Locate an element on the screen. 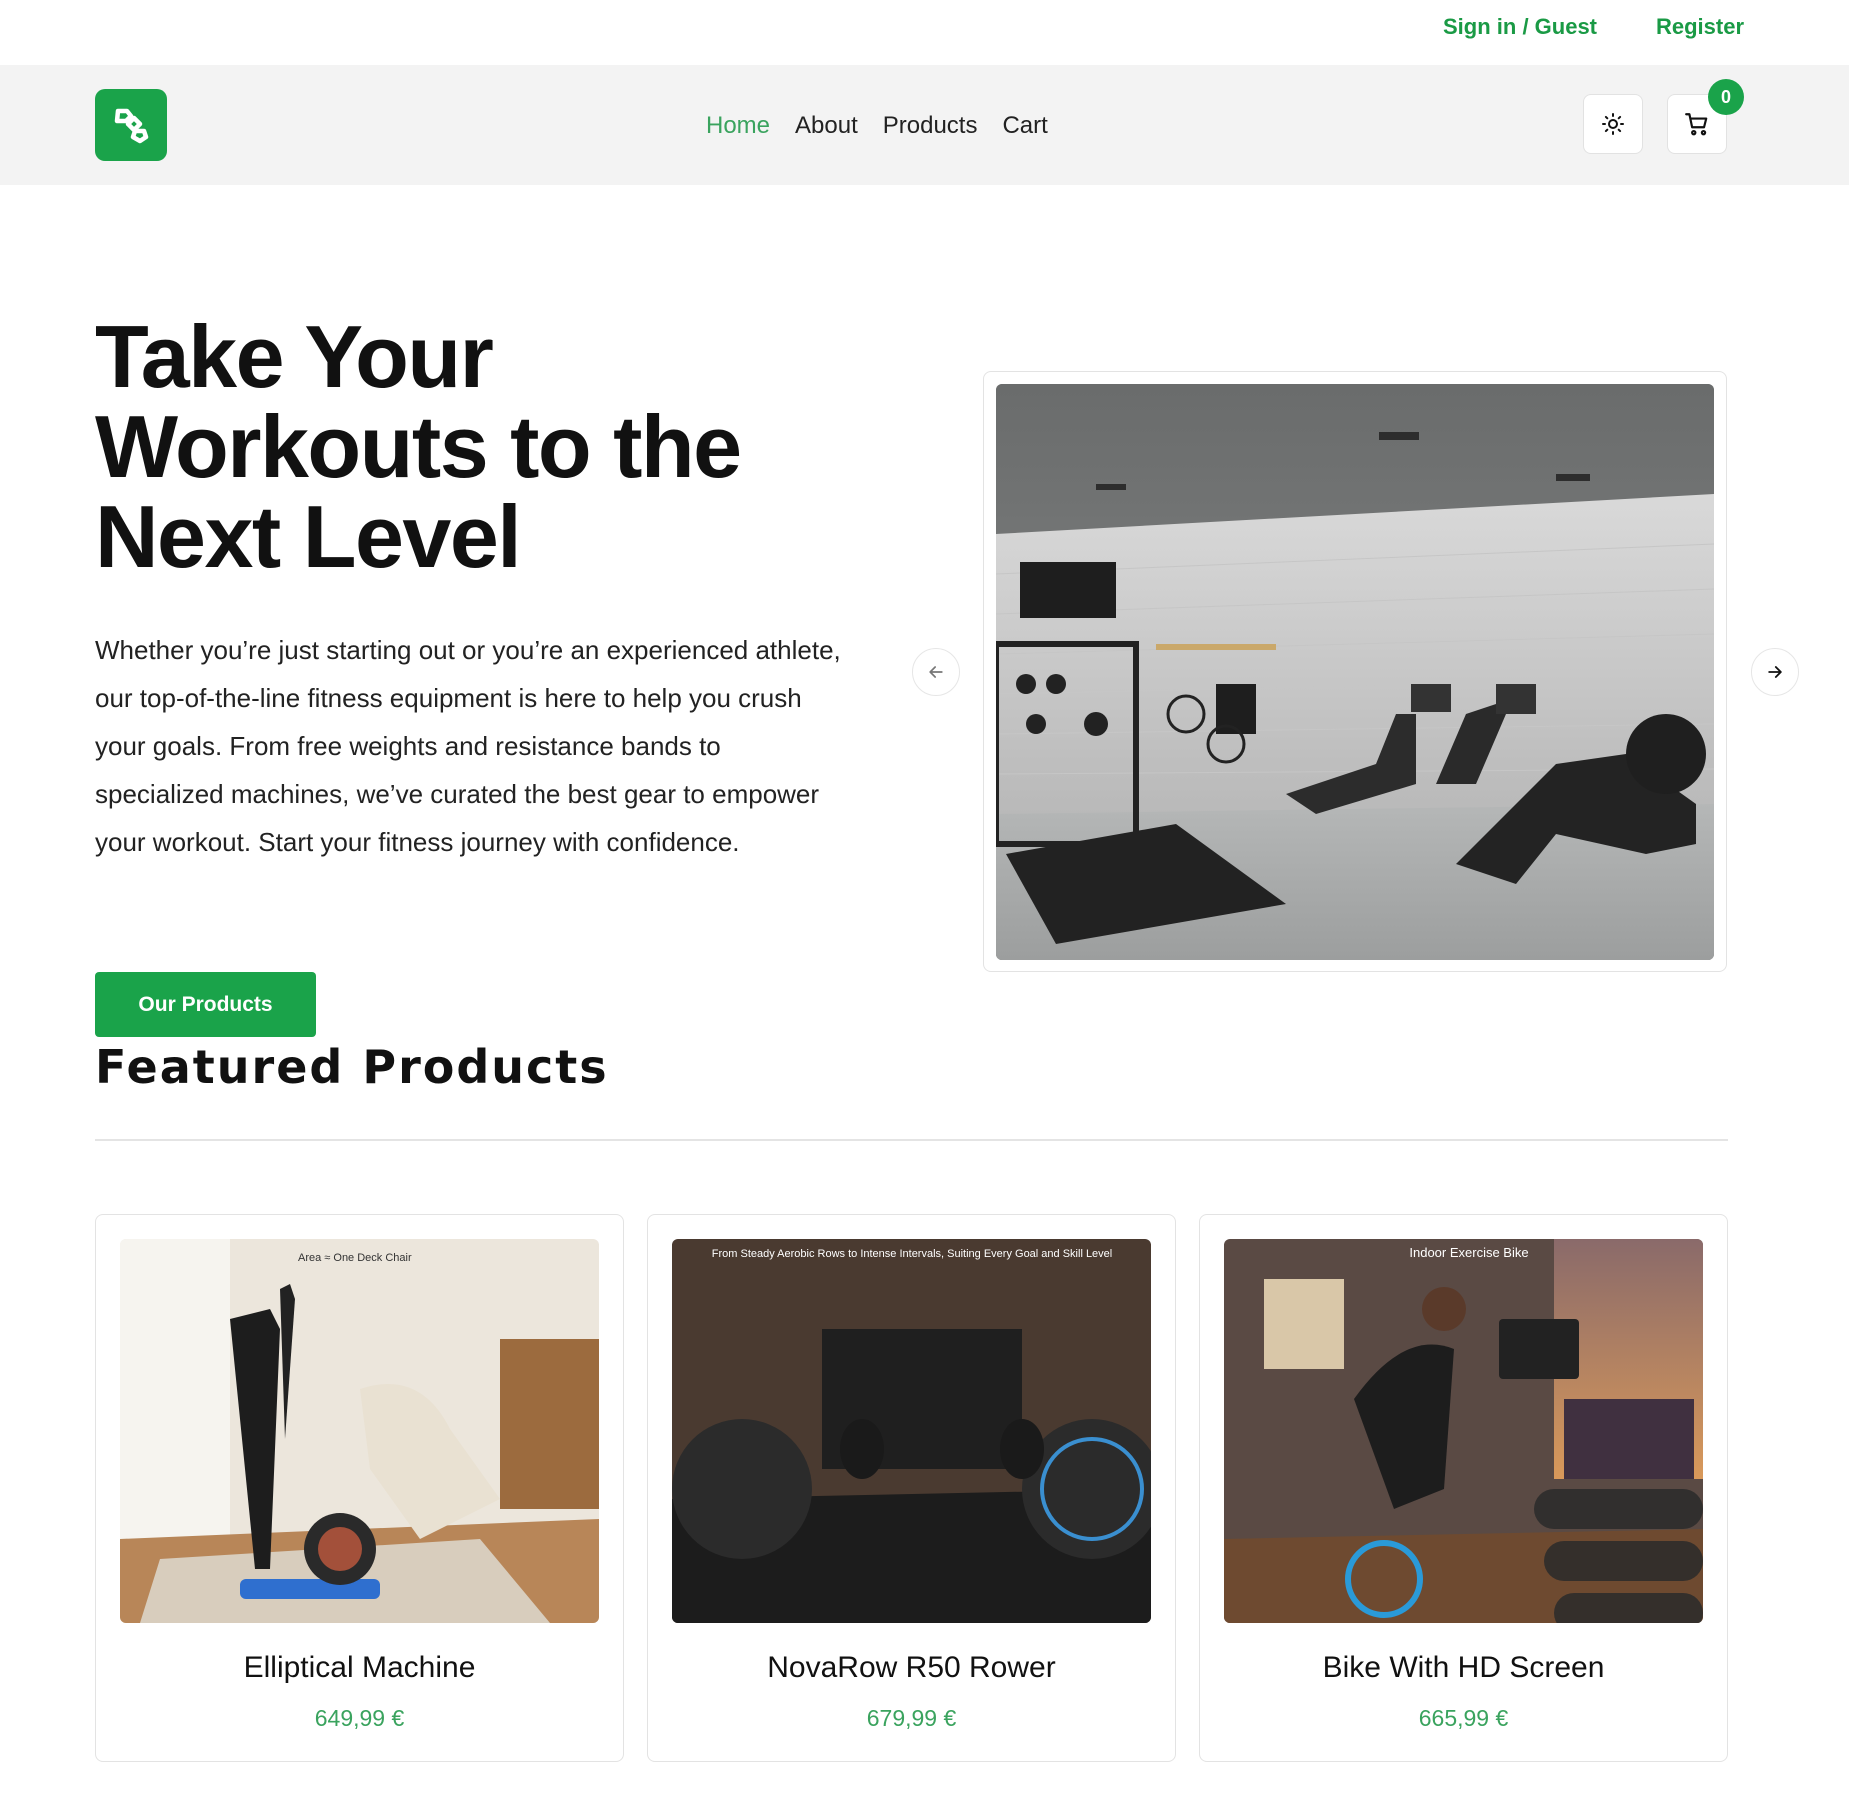  featured-products-heading: Featured Products is located at coordinates (352, 1067).